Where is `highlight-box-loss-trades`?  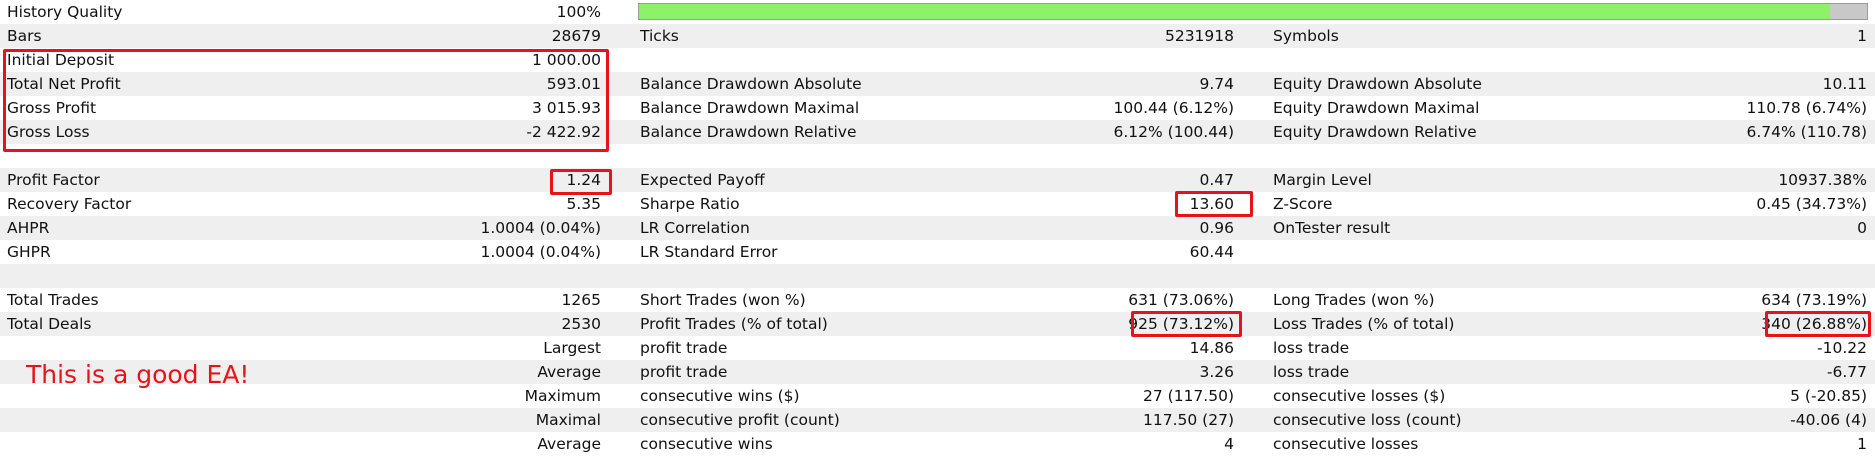
highlight-box-loss-trades is located at coordinates (1818, 324).